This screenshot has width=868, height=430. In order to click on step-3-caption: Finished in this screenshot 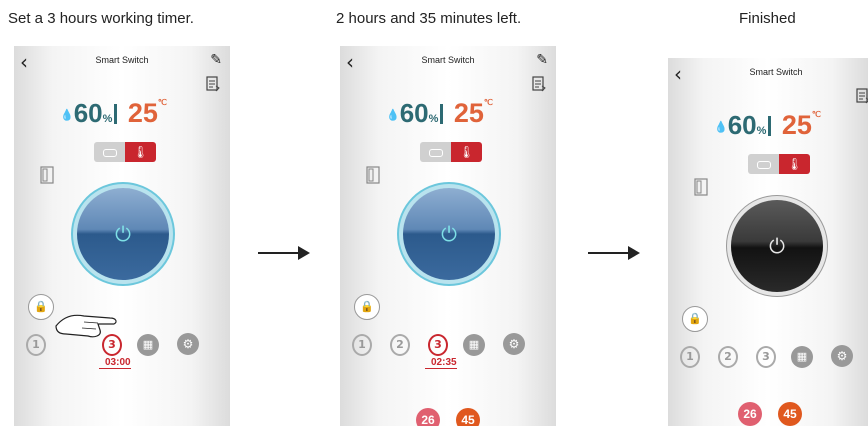, I will do `click(767, 18)`.